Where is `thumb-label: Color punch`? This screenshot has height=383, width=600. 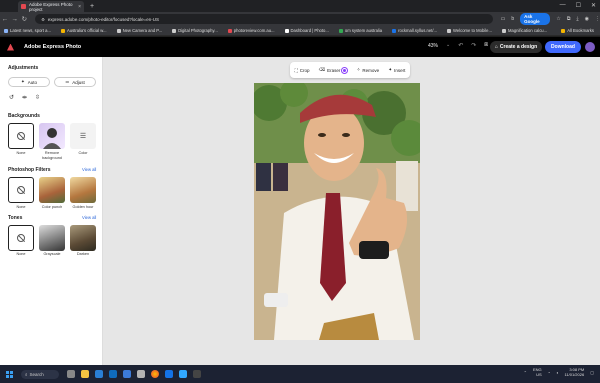 thumb-label: Color punch is located at coordinates (52, 207).